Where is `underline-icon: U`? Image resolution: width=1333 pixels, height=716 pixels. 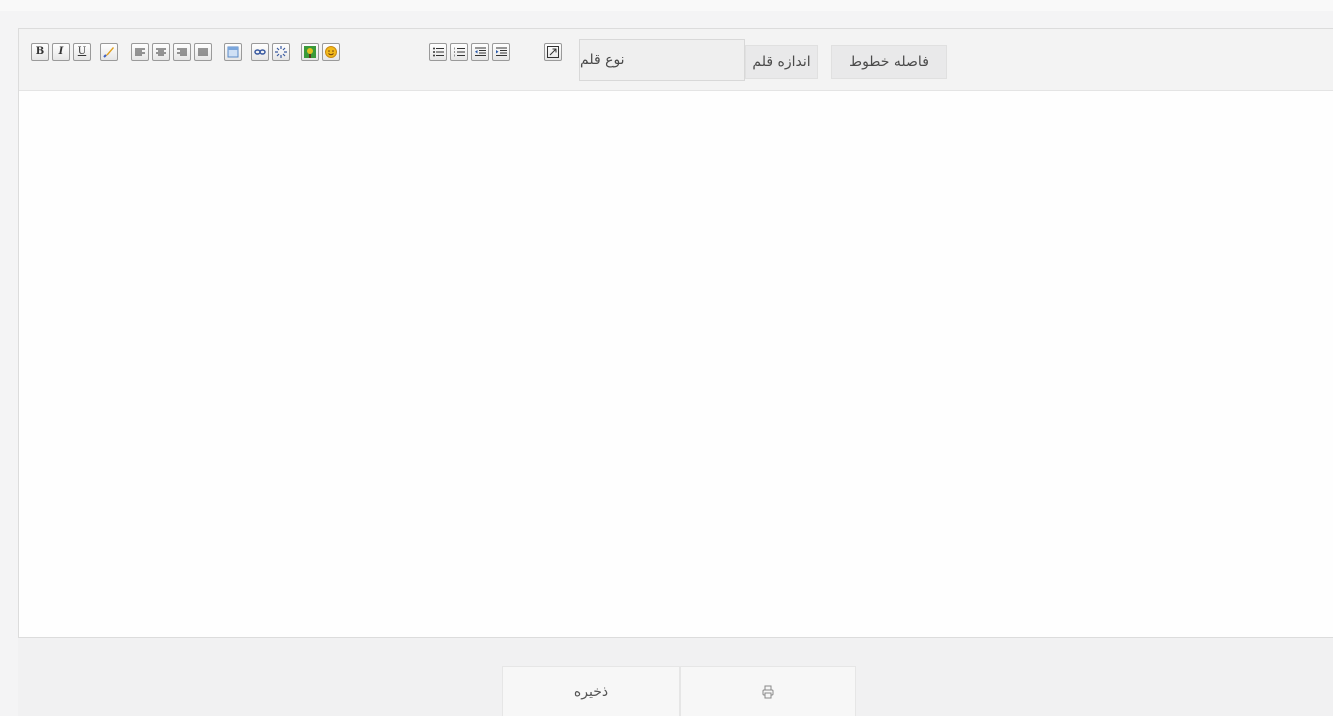
underline-icon: U is located at coordinates (82, 51).